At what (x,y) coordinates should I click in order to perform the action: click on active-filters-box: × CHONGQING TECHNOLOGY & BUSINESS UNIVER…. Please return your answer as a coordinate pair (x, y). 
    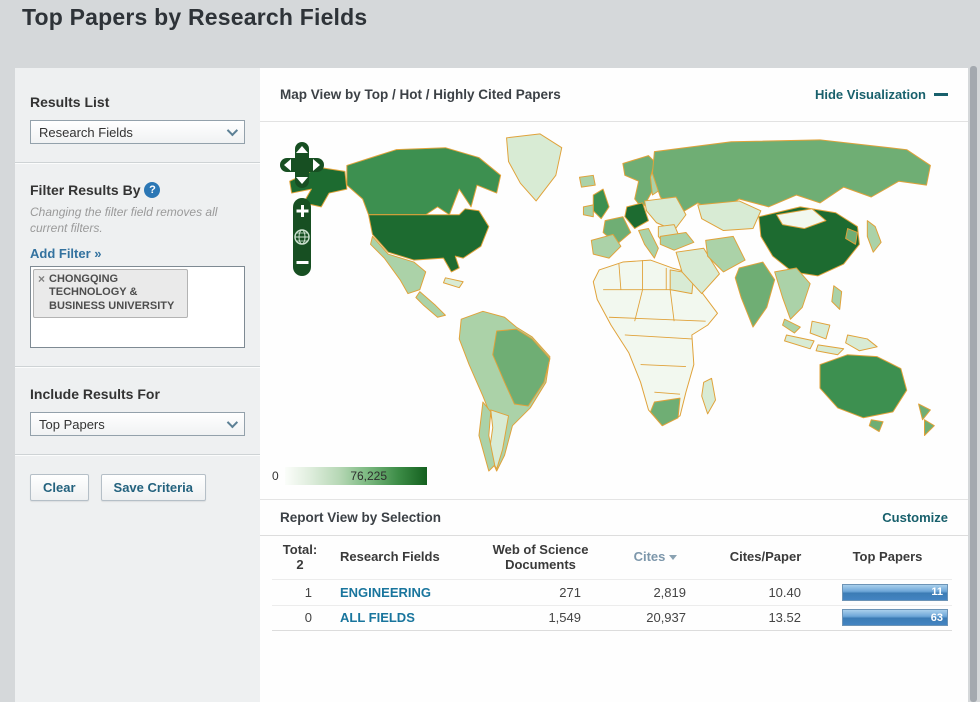
    Looking at the image, I should click on (137, 307).